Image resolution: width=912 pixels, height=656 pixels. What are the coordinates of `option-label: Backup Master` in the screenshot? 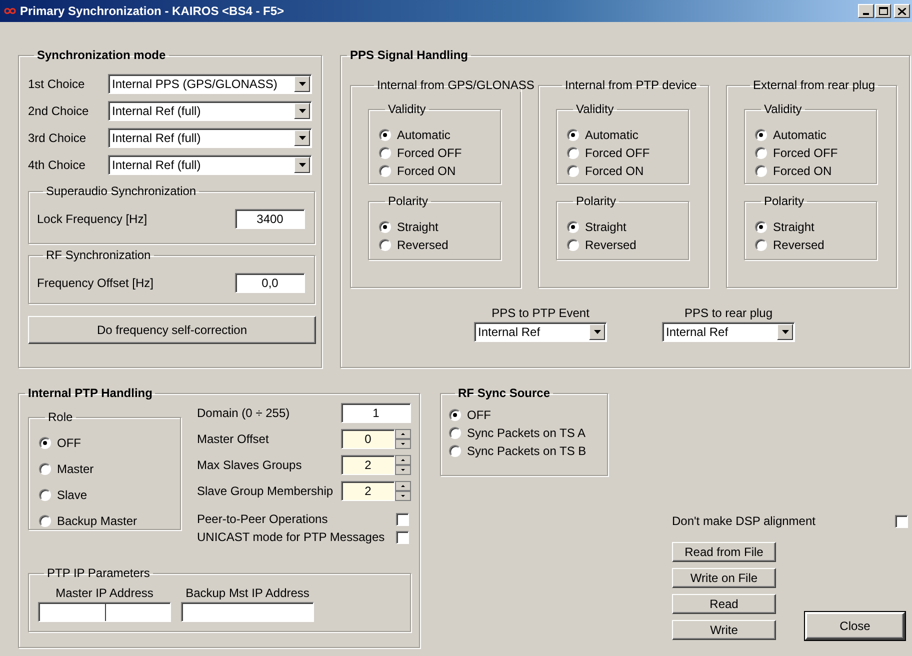 It's located at (97, 521).